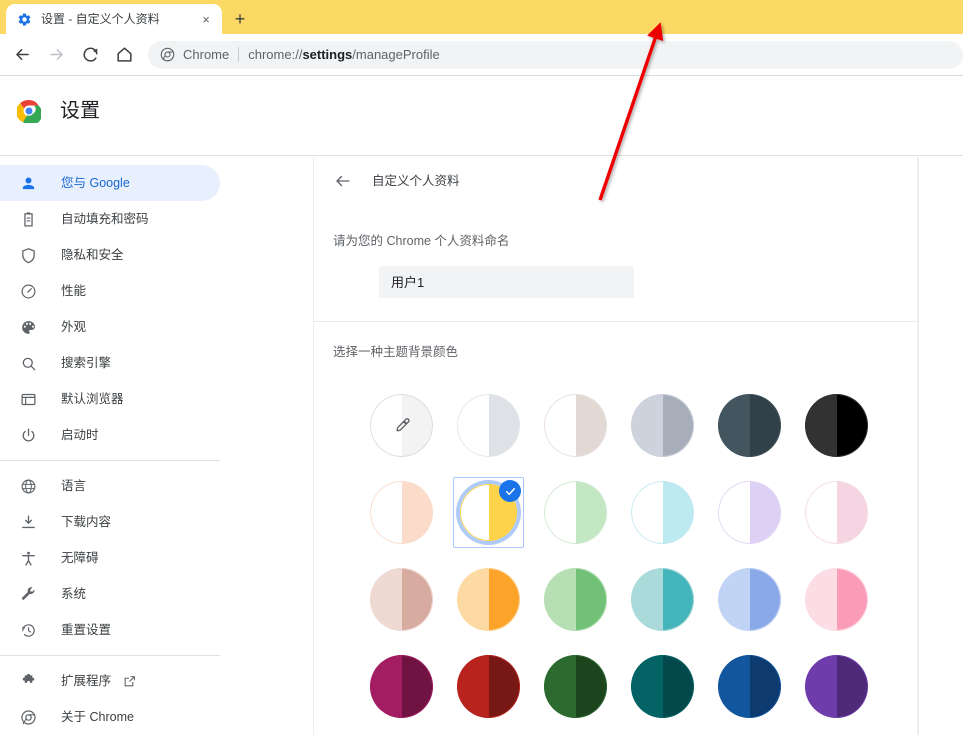 The image size is (963, 735). What do you see at coordinates (28, 183) in the screenshot?
I see `person-icon` at bounding box center [28, 183].